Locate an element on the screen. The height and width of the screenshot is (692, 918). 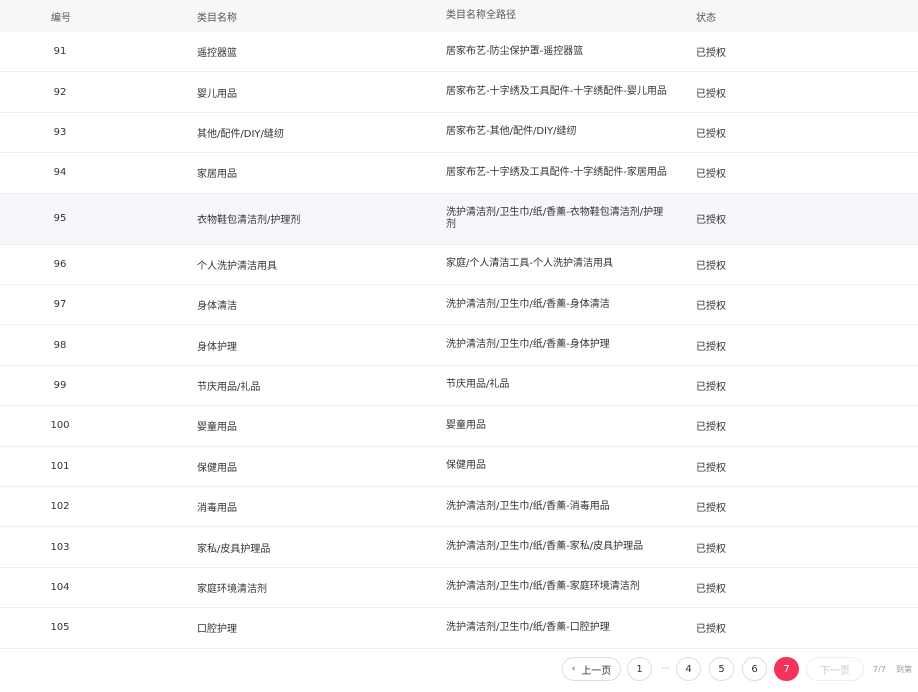
cell-path: 家庭/个人清洁工具-个人洗护清洁用具 is located at coordinates (529, 264).